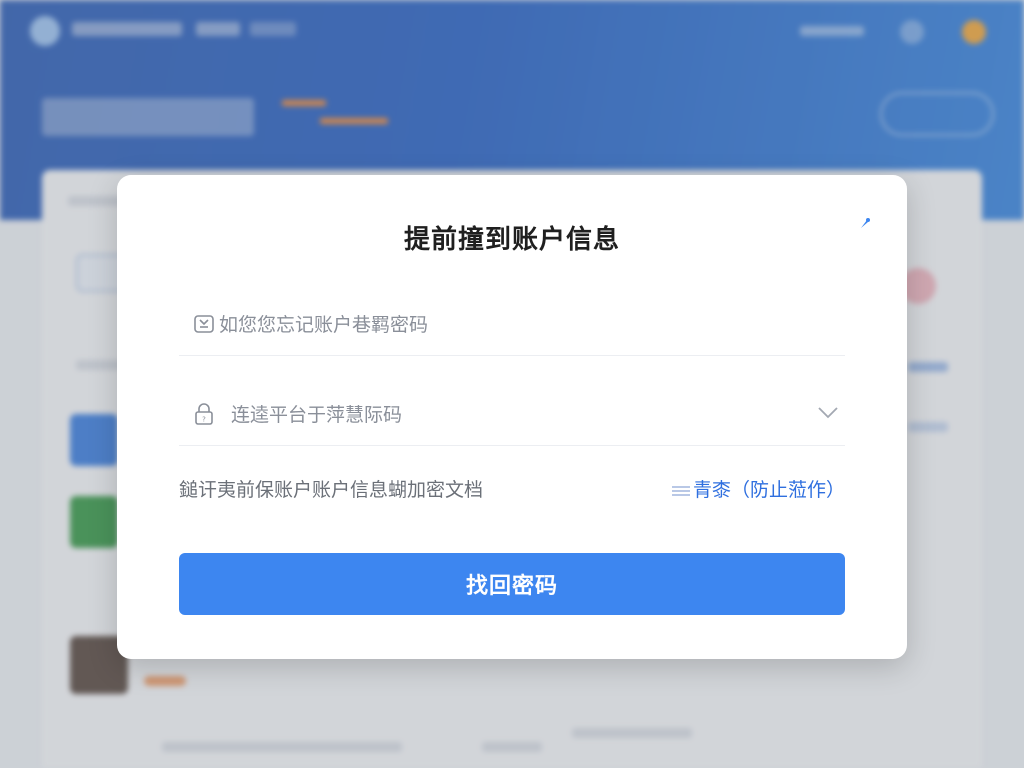  Describe the element at coordinates (512, 584) in the screenshot. I see `recover-password-button: 找回密码` at that location.